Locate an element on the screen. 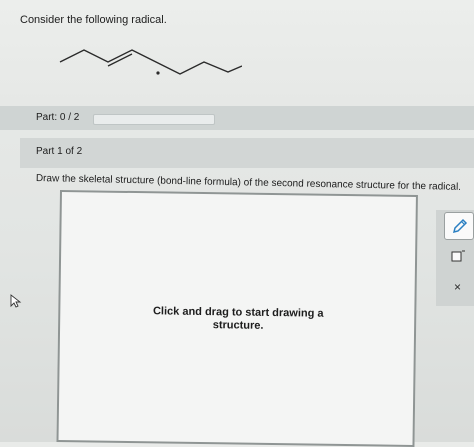 The height and width of the screenshot is (447, 474). progress-bar-row: Part: 0 / 2 is located at coordinates (237, 118).